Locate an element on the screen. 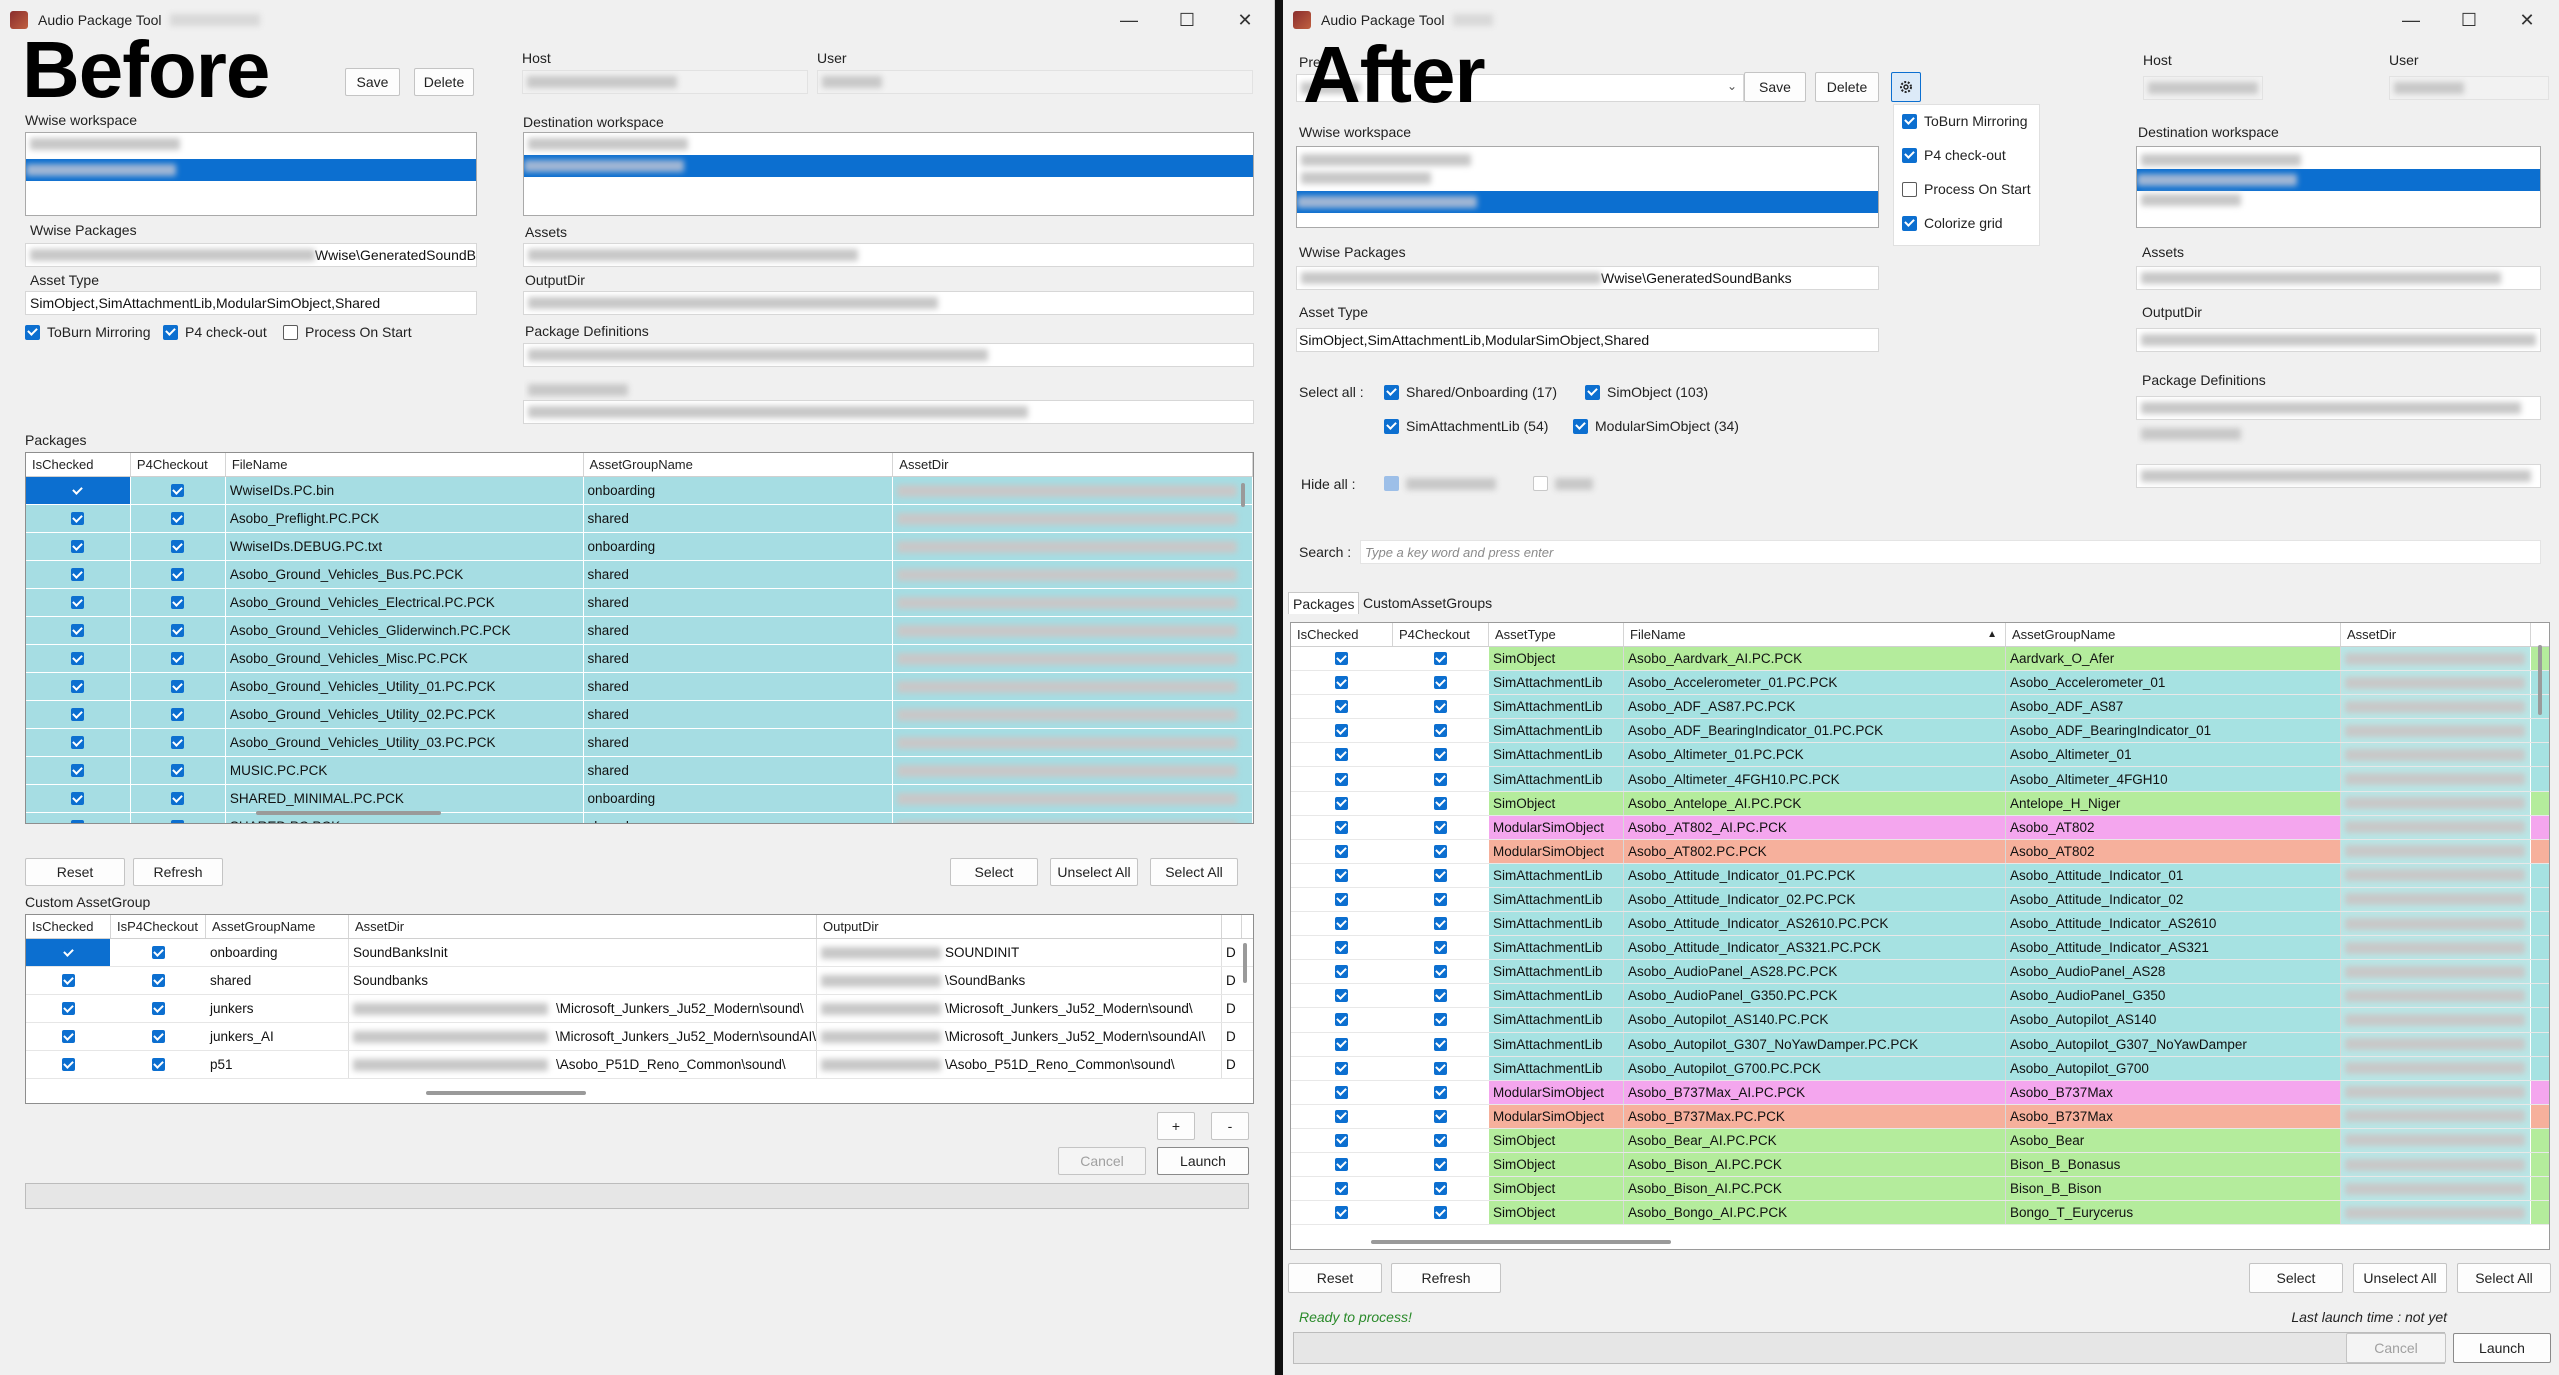 The image size is (2559, 1375). process-on-start-checkbox: Process On Start is located at coordinates (347, 332).